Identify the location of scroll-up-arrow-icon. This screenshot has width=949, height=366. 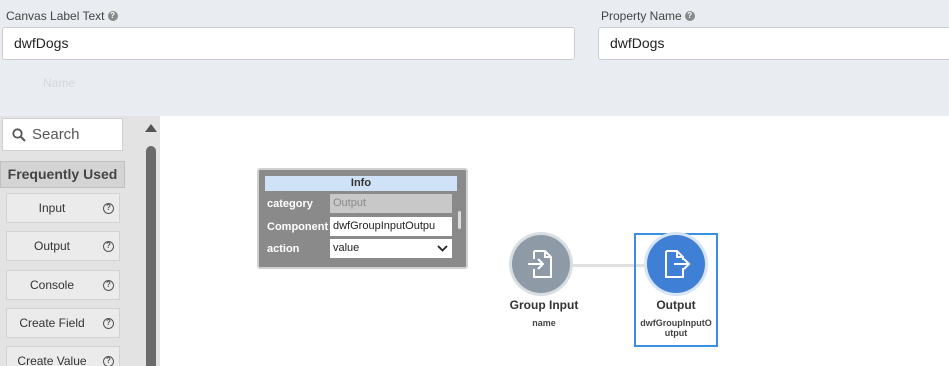
(151, 128).